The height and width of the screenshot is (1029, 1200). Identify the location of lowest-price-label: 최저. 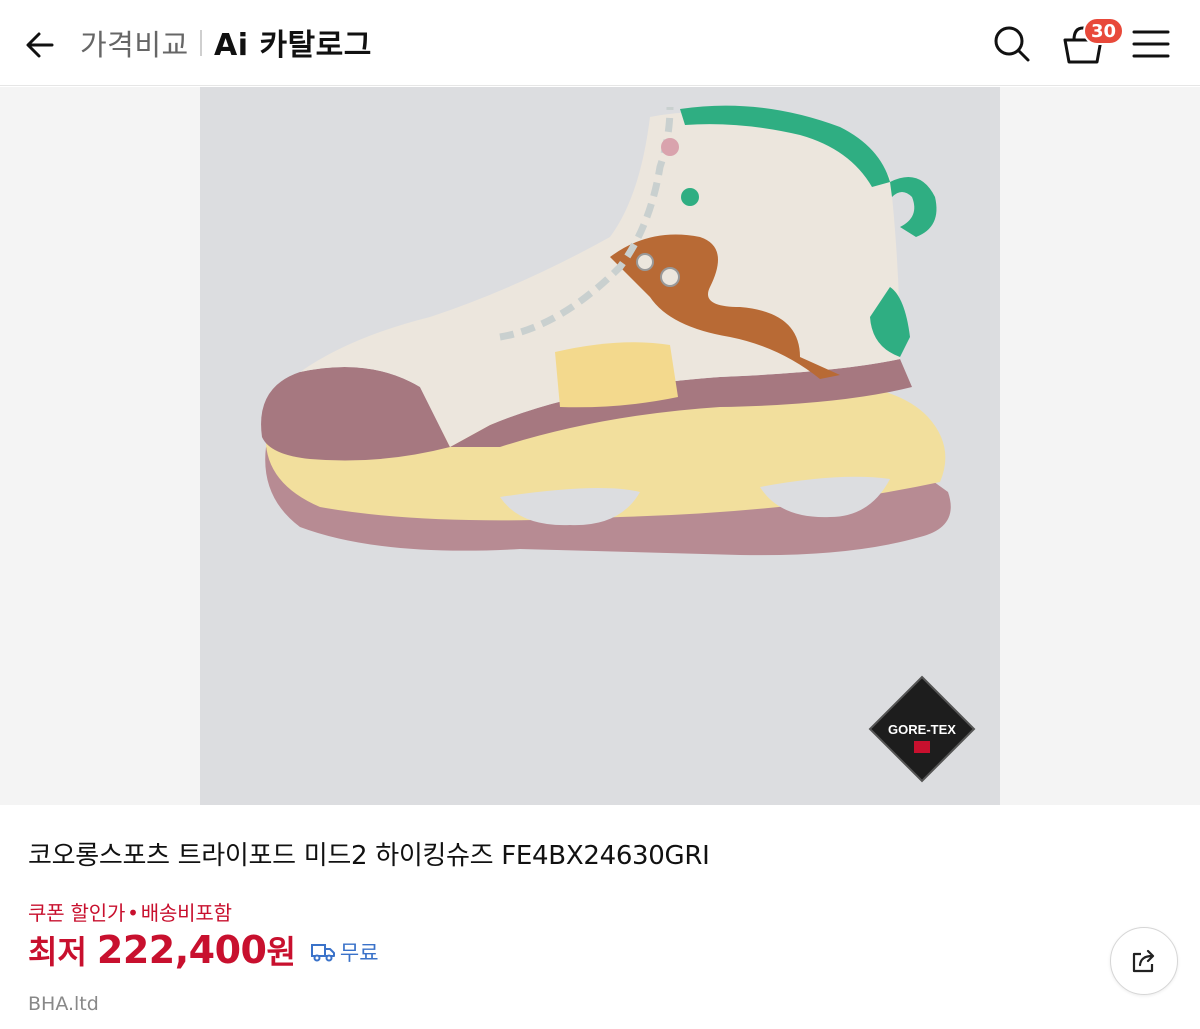
(57, 952).